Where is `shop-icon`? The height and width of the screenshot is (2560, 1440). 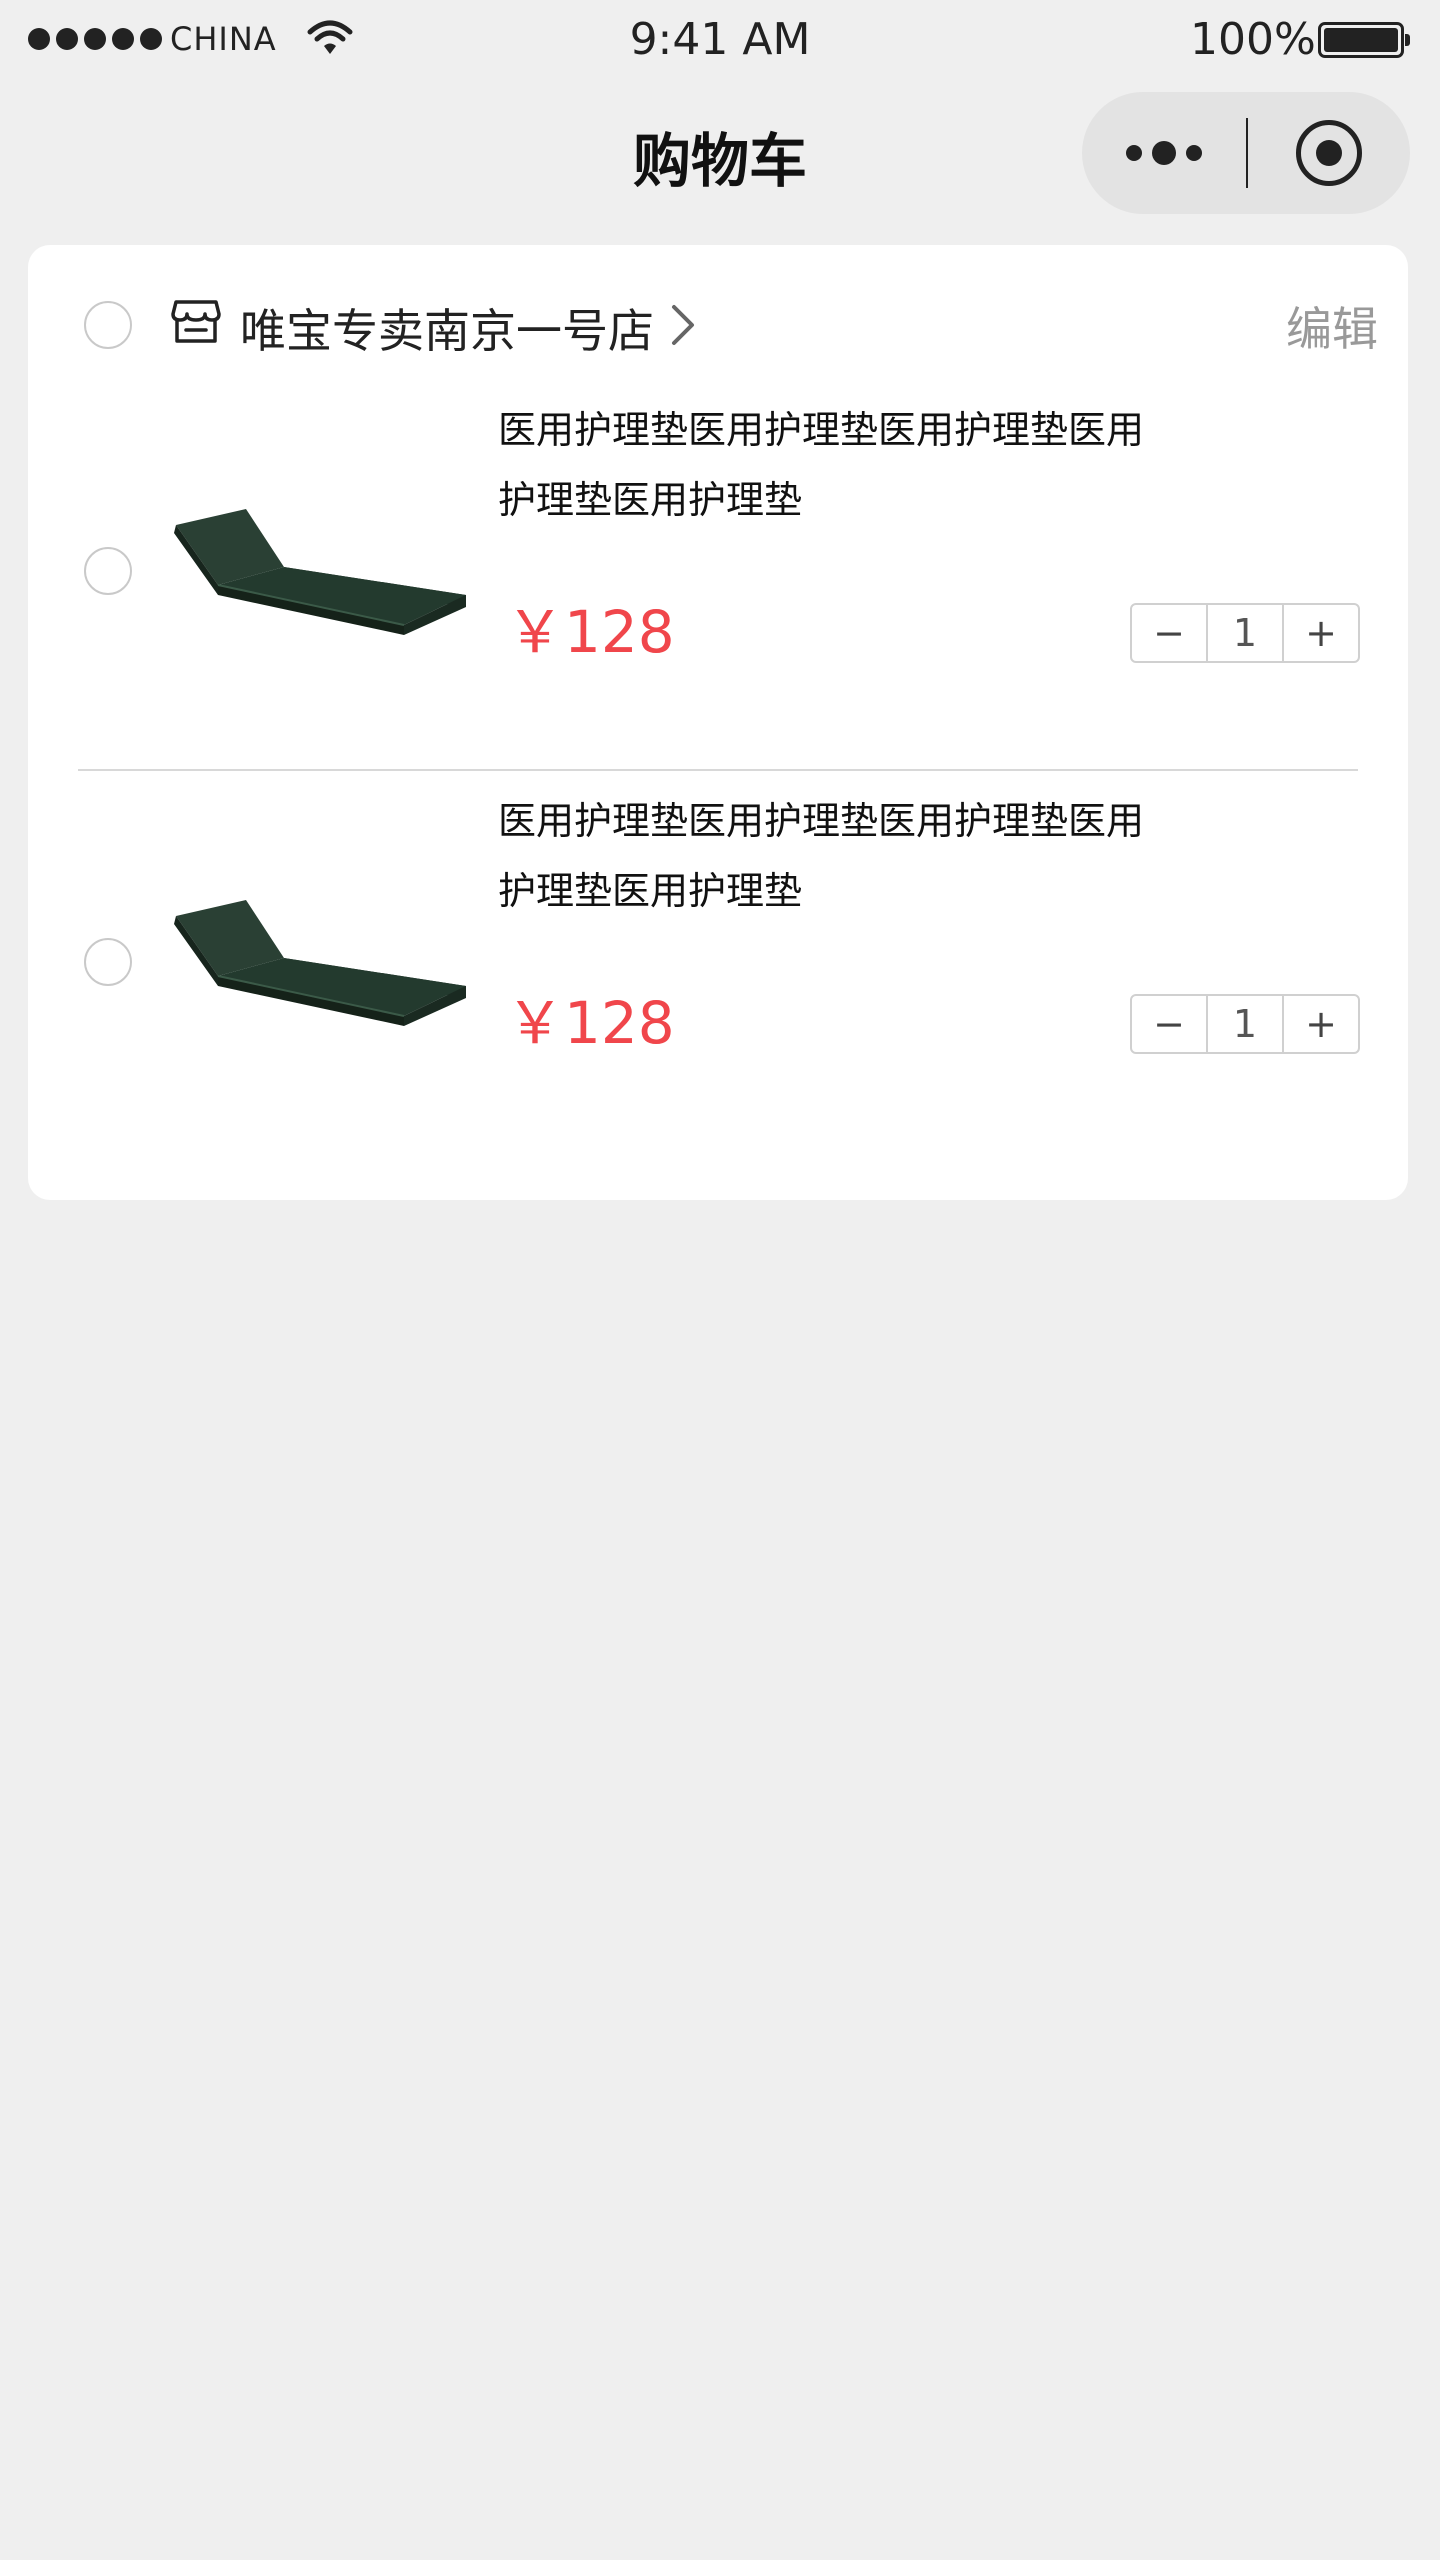 shop-icon is located at coordinates (196, 321).